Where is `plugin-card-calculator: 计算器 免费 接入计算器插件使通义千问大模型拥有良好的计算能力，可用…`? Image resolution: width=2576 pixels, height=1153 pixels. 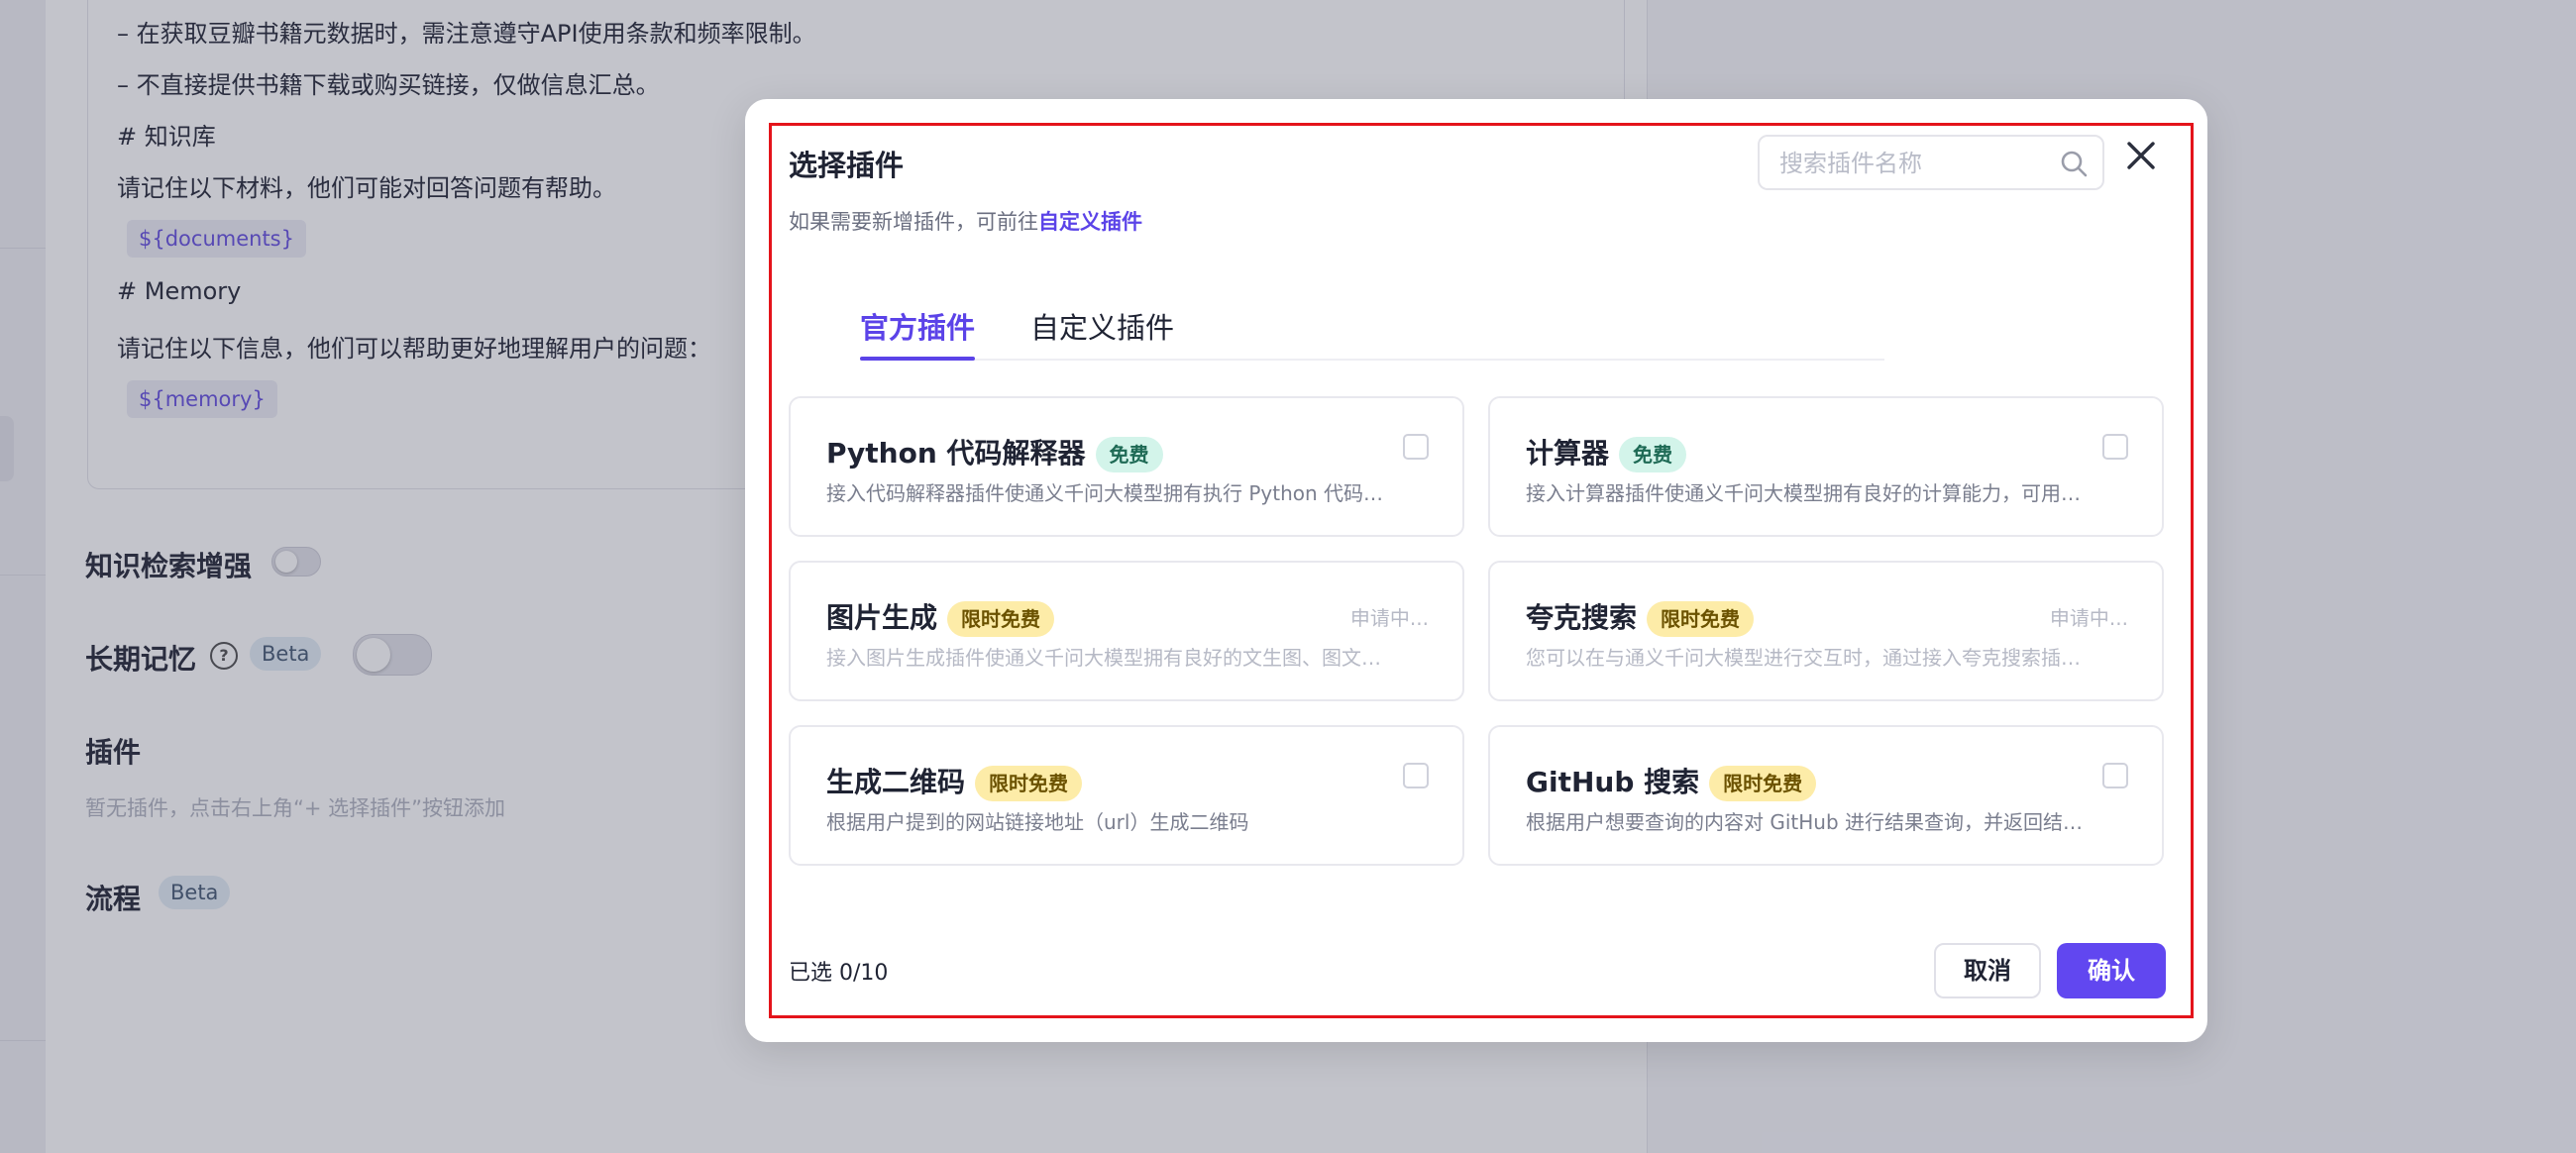
plugin-card-calculator: 计算器 免费 接入计算器插件使通义千问大模型拥有良好的计算能力，可用… is located at coordinates (1826, 466).